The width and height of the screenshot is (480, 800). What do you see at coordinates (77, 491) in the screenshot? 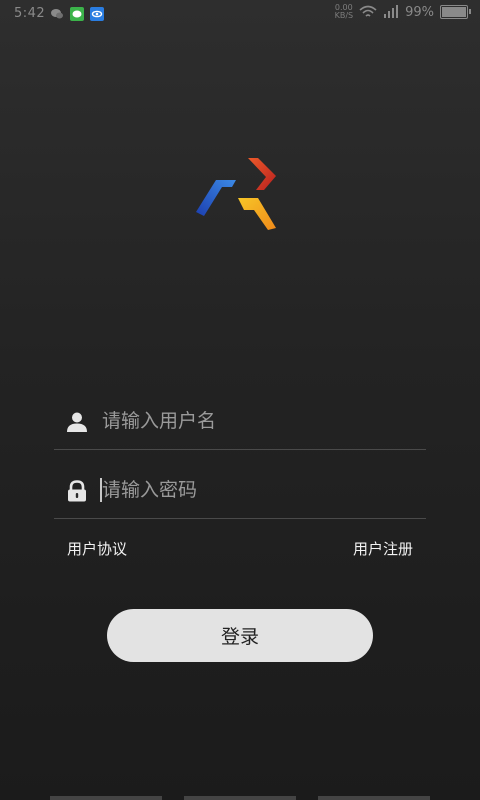
I see `lock-icon` at bounding box center [77, 491].